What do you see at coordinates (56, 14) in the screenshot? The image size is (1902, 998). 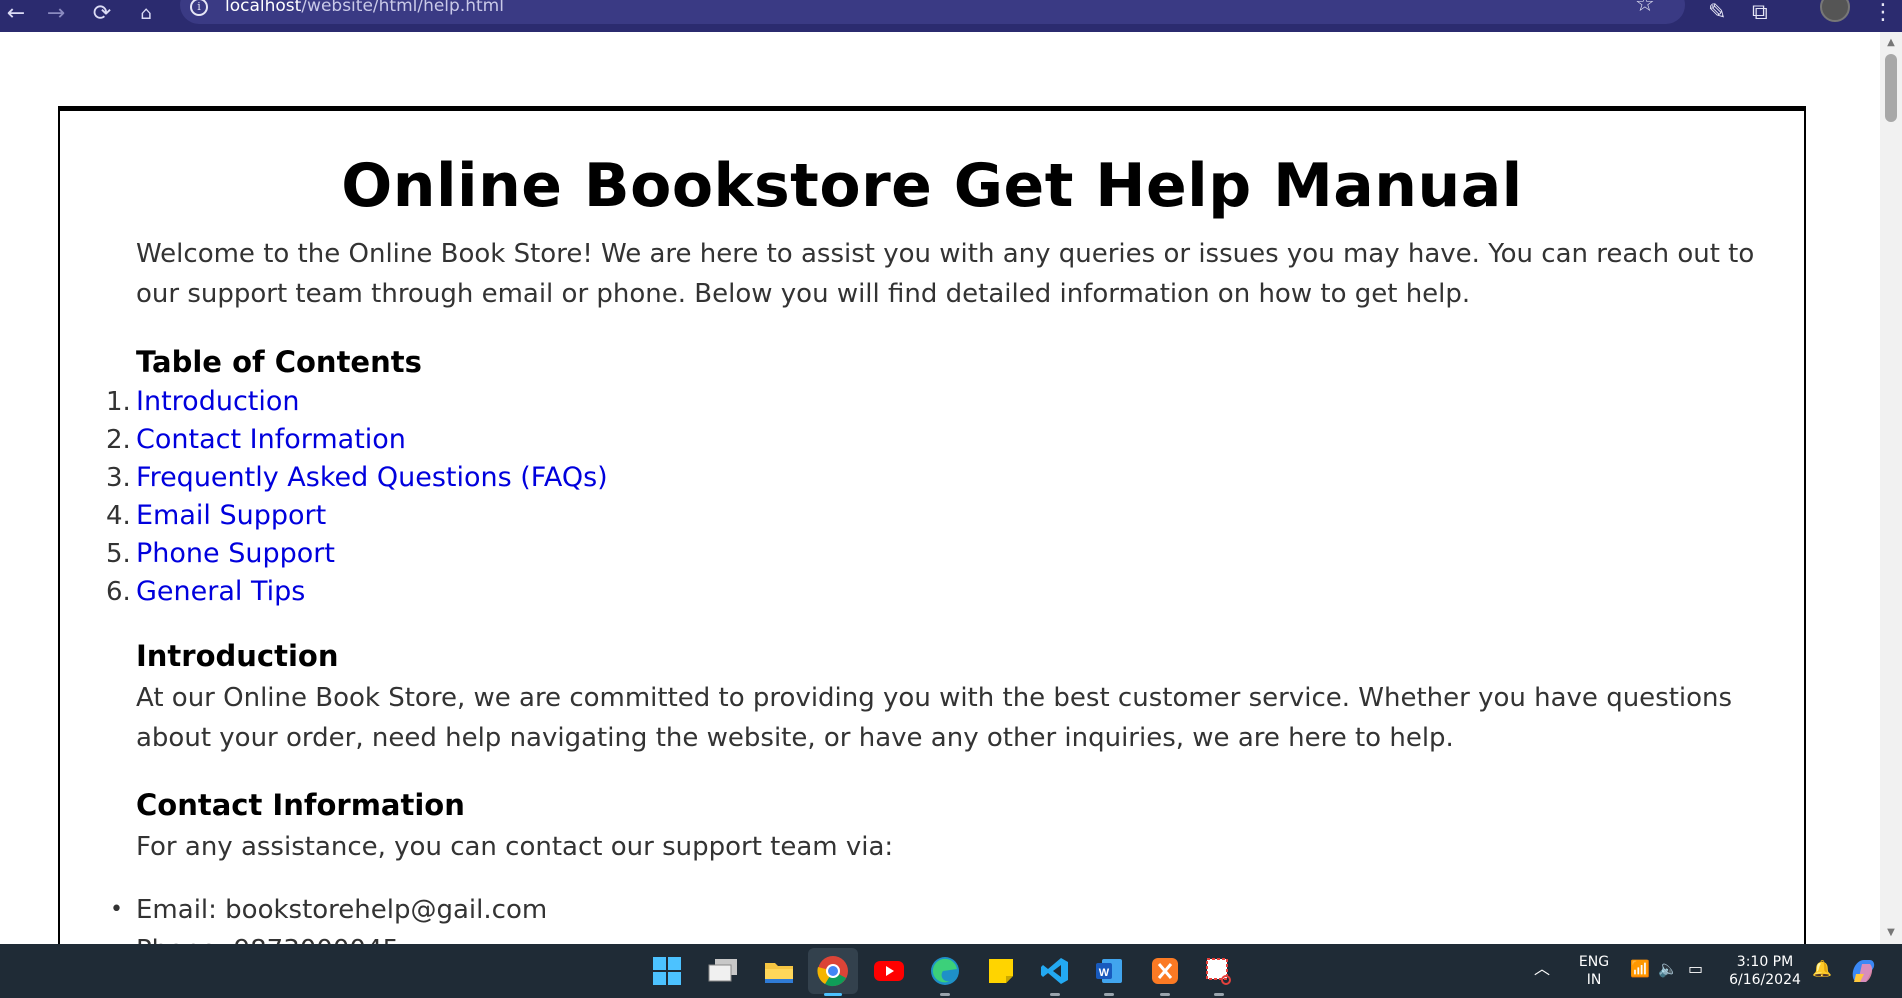 I see `forward-icon: →` at bounding box center [56, 14].